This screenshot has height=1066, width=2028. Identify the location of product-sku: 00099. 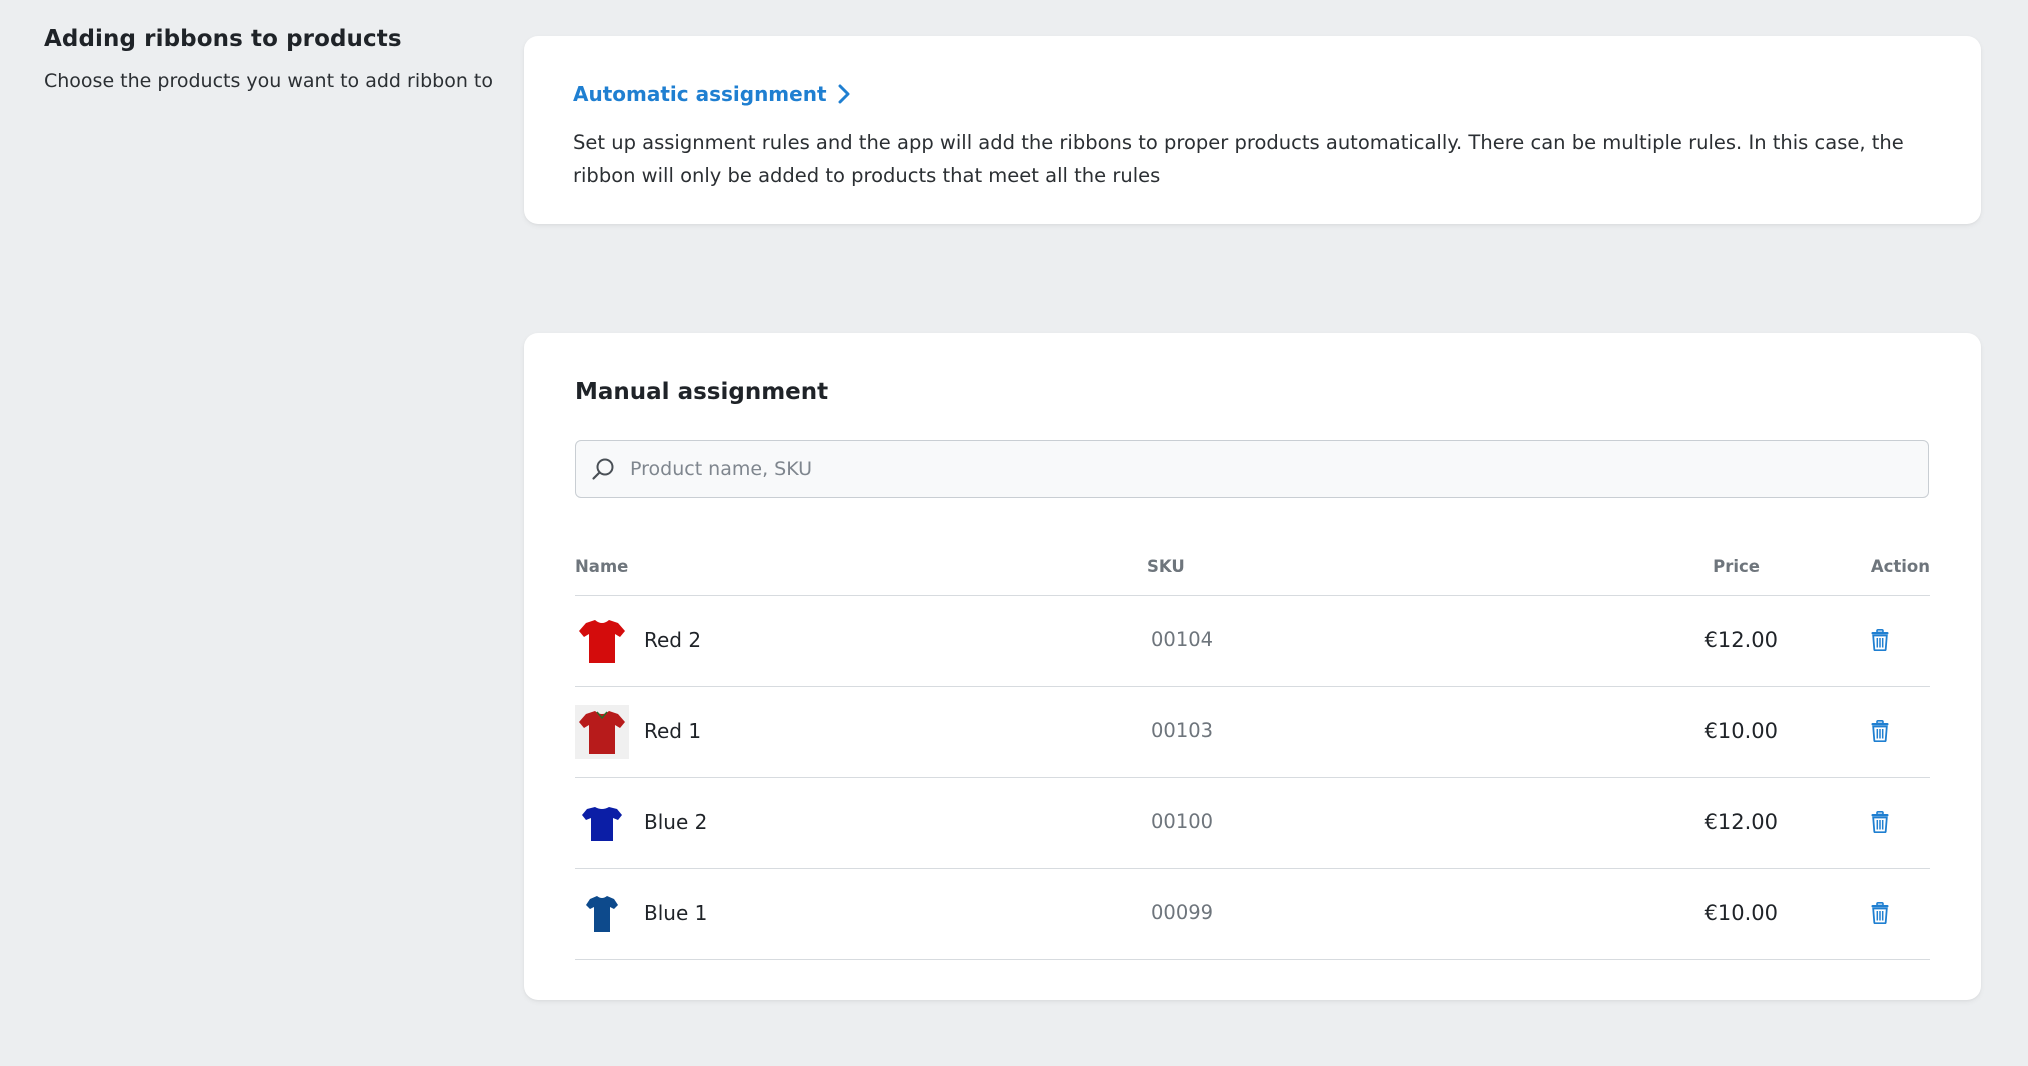
(1182, 912).